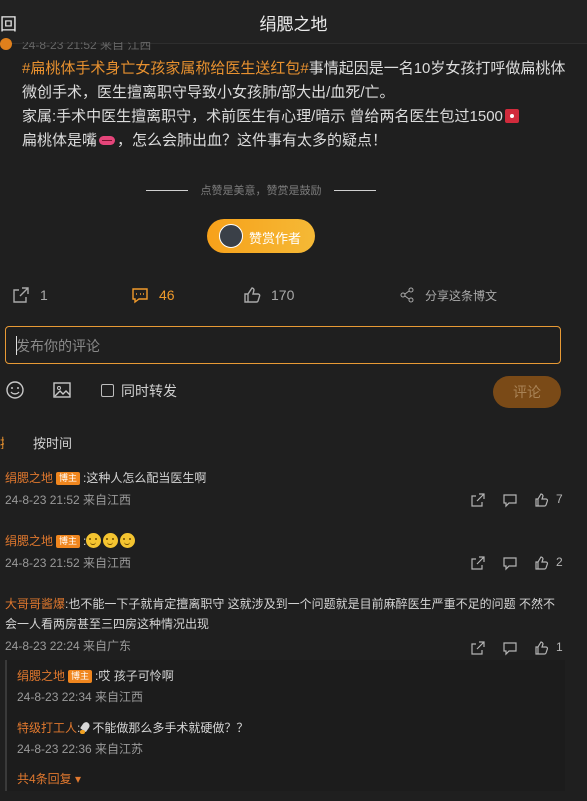  Describe the element at coordinates (153, 295) in the screenshot. I see `comment-count-button: 46` at that location.